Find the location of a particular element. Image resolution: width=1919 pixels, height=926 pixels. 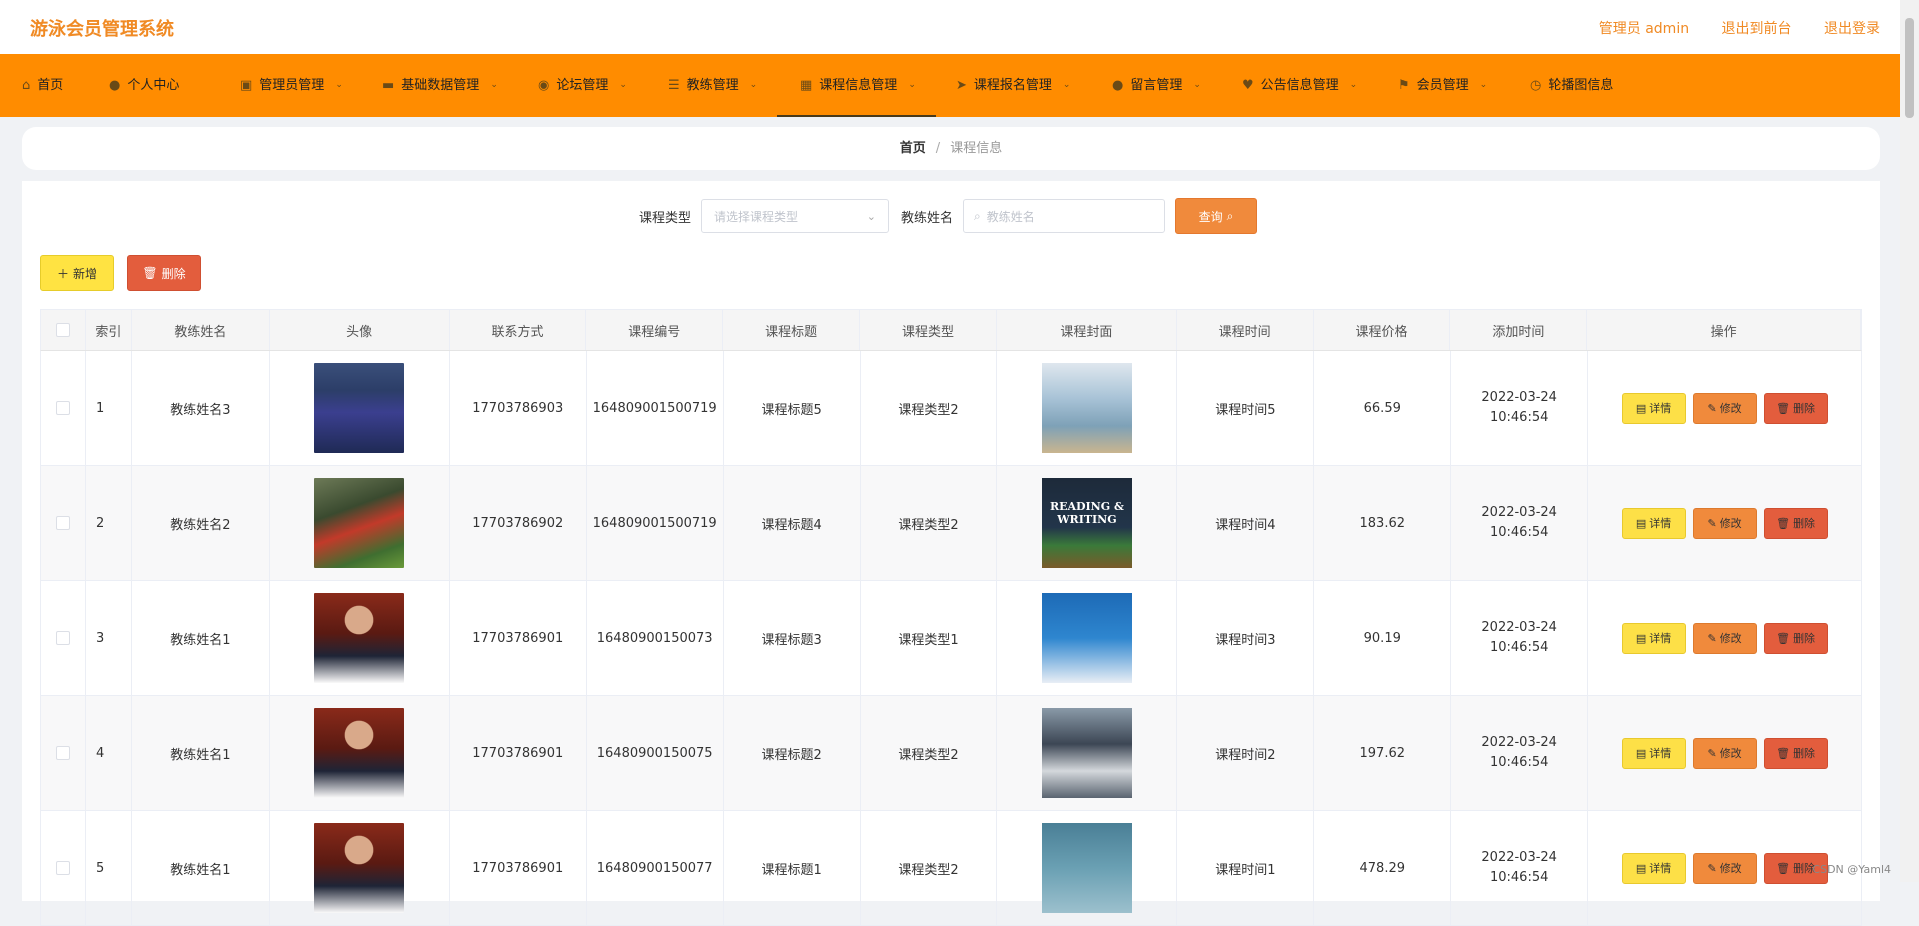

cell-phone: 17703786901 is located at coordinates (518, 638).